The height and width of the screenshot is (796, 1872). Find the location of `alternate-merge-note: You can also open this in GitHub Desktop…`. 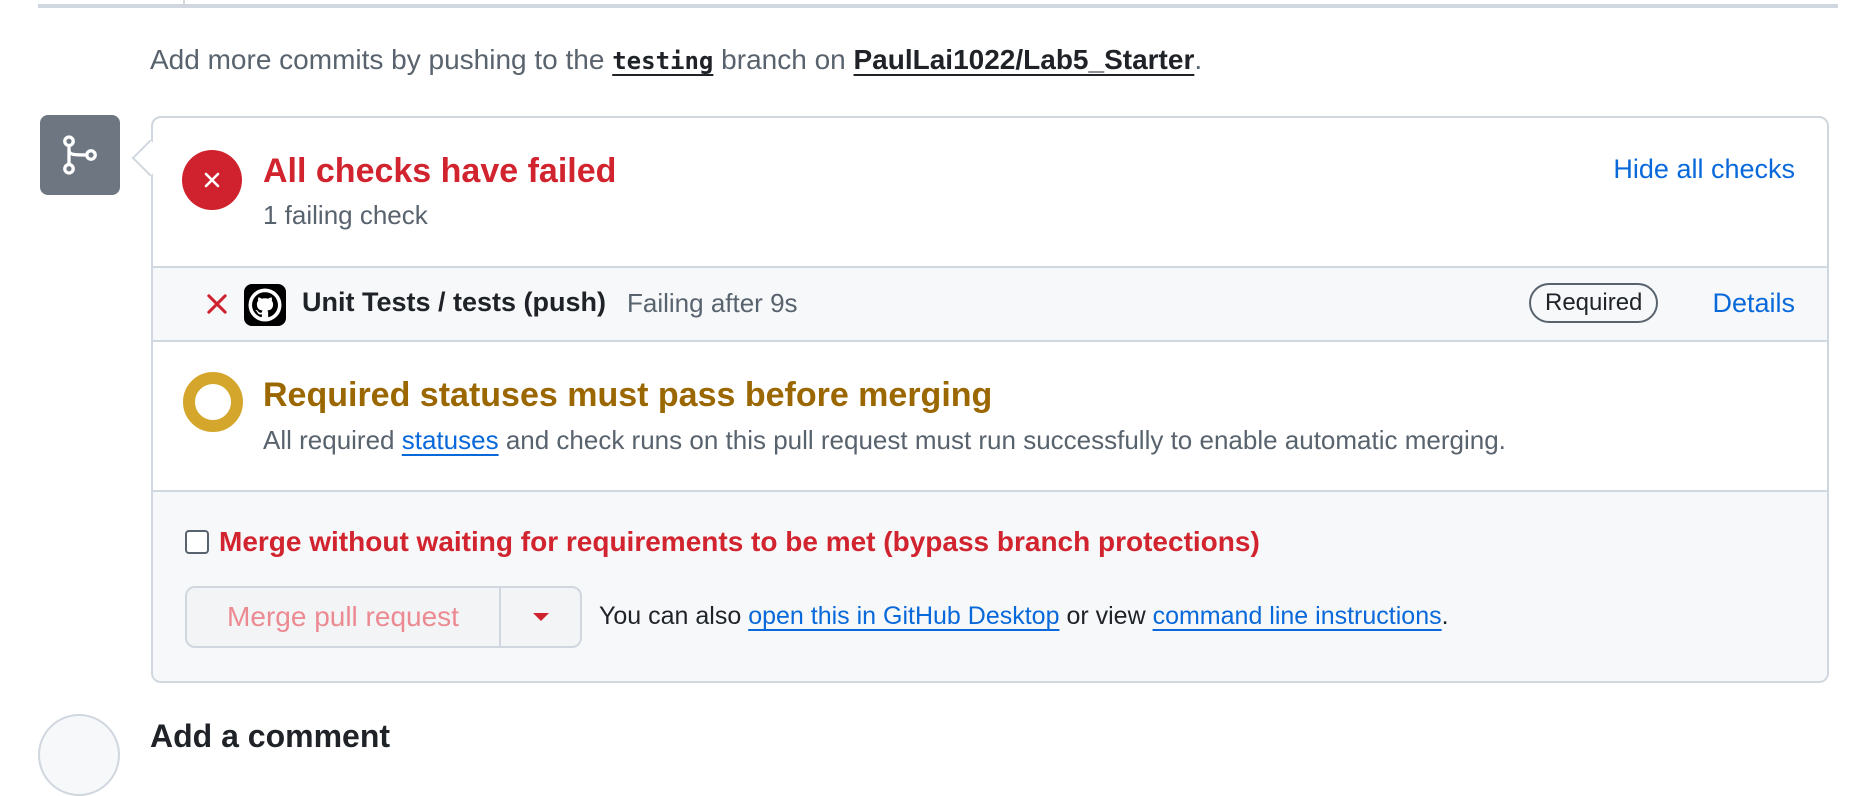

alternate-merge-note: You can also open this in GitHub Desktop… is located at coordinates (1024, 616).